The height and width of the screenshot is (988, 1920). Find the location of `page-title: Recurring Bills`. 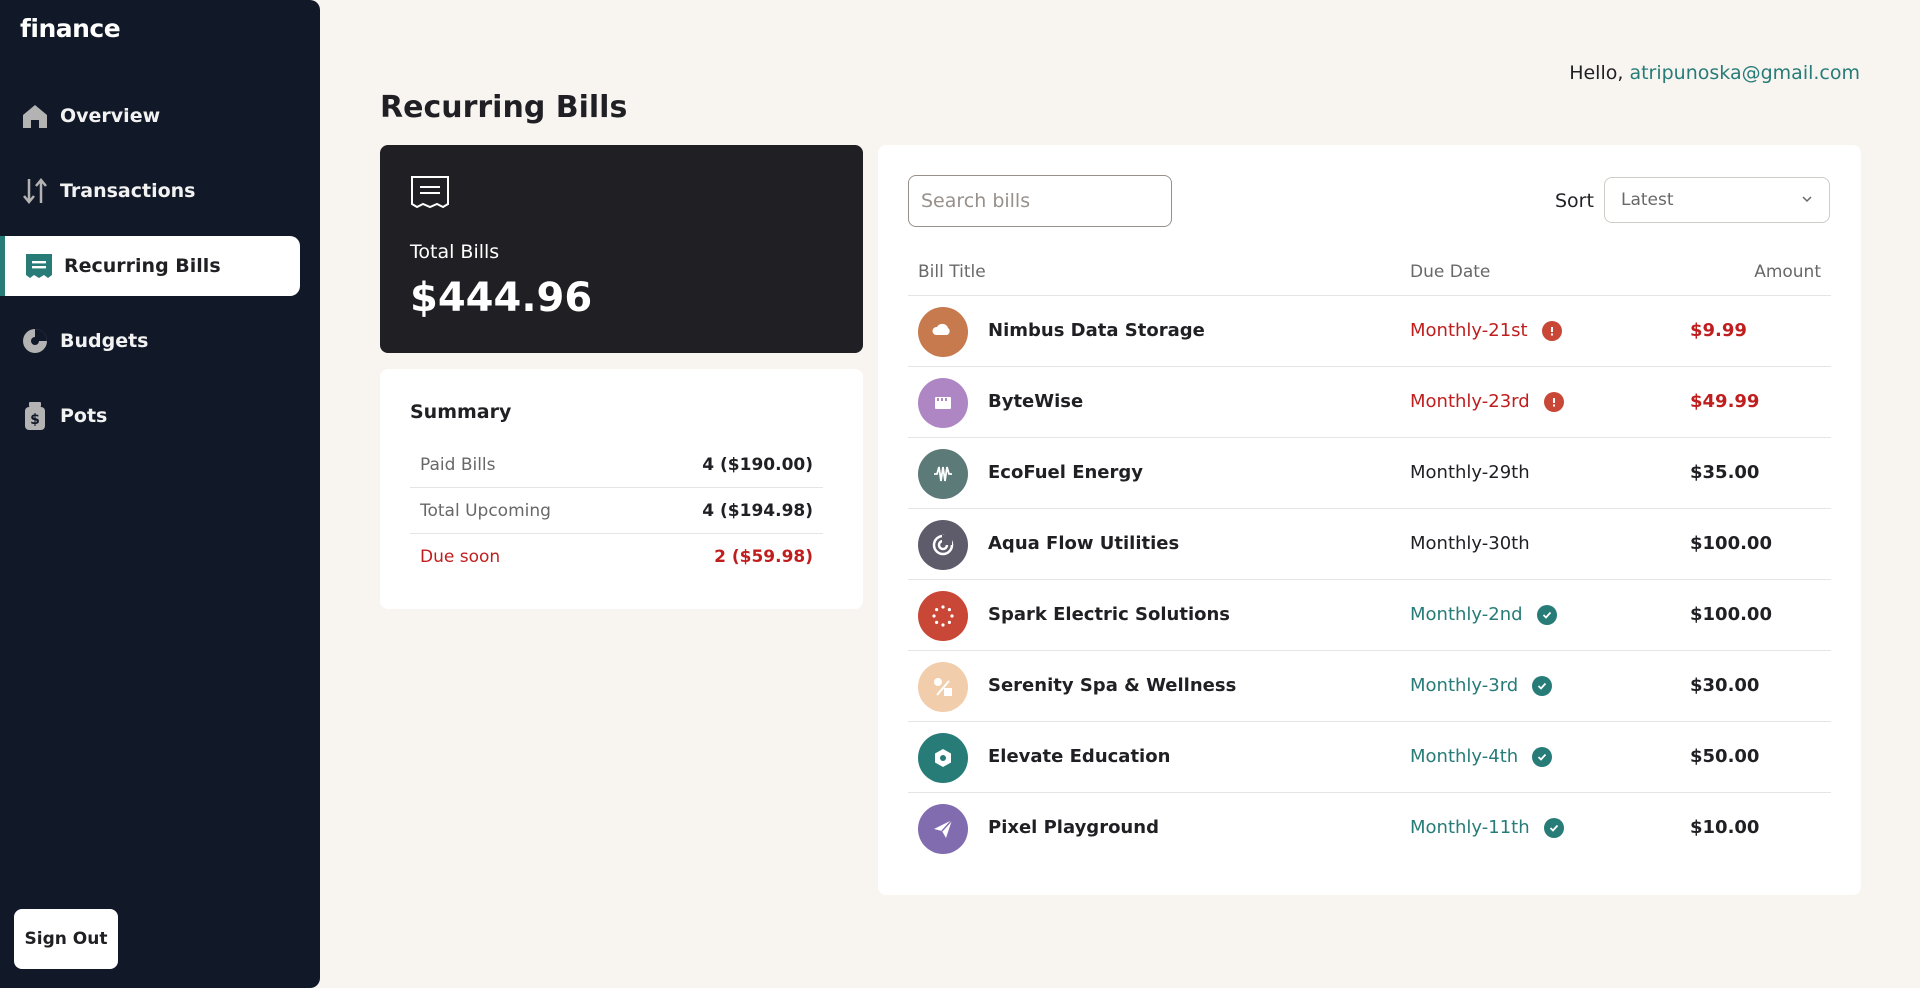

page-title: Recurring Bills is located at coordinates (504, 107).